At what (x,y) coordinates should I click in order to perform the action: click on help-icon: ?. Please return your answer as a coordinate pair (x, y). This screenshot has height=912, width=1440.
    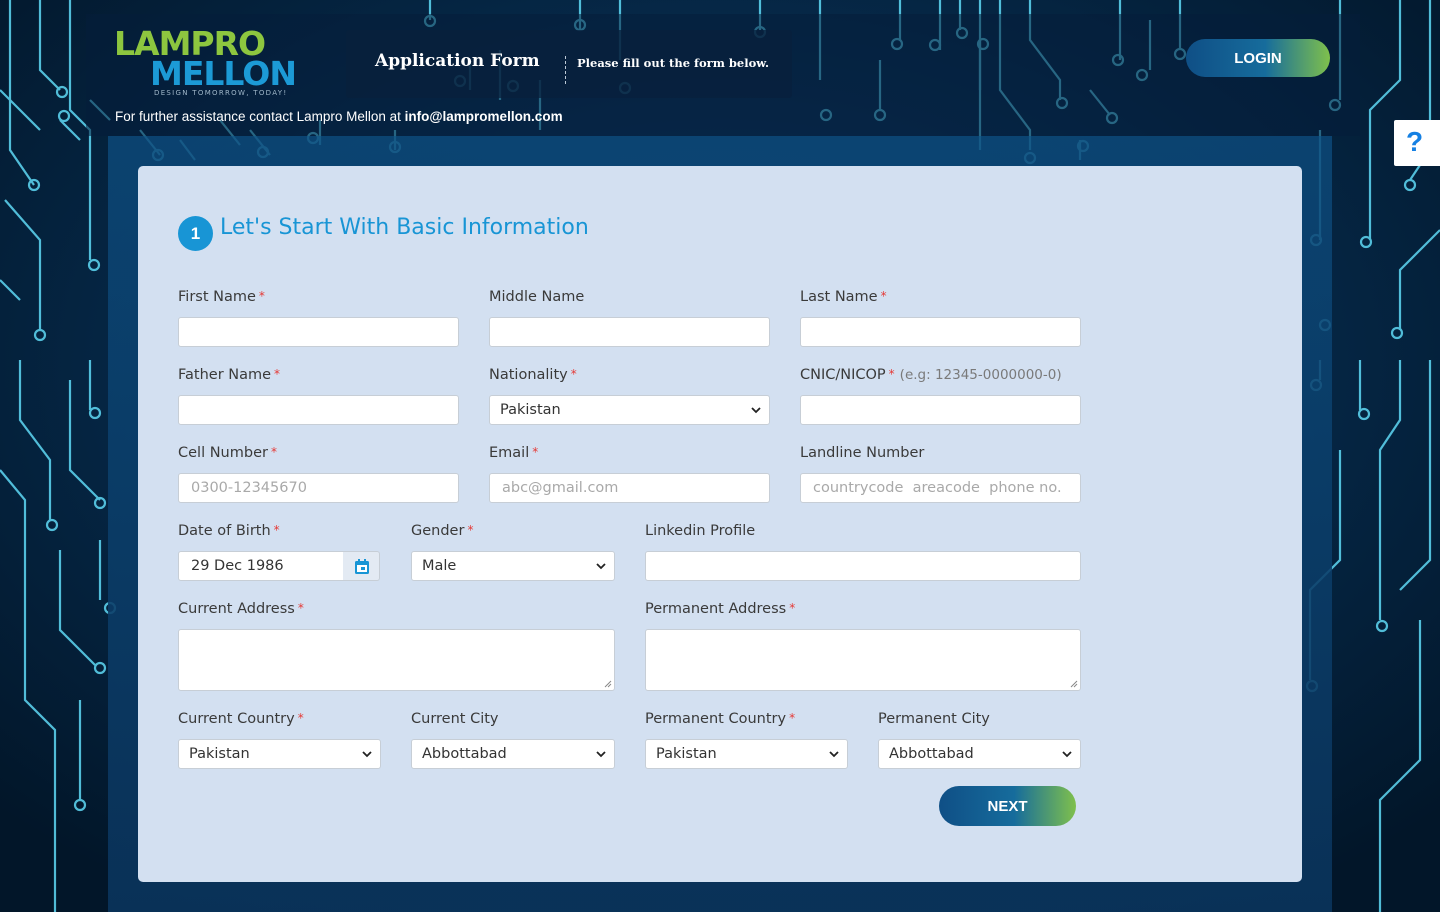
    Looking at the image, I should click on (1415, 141).